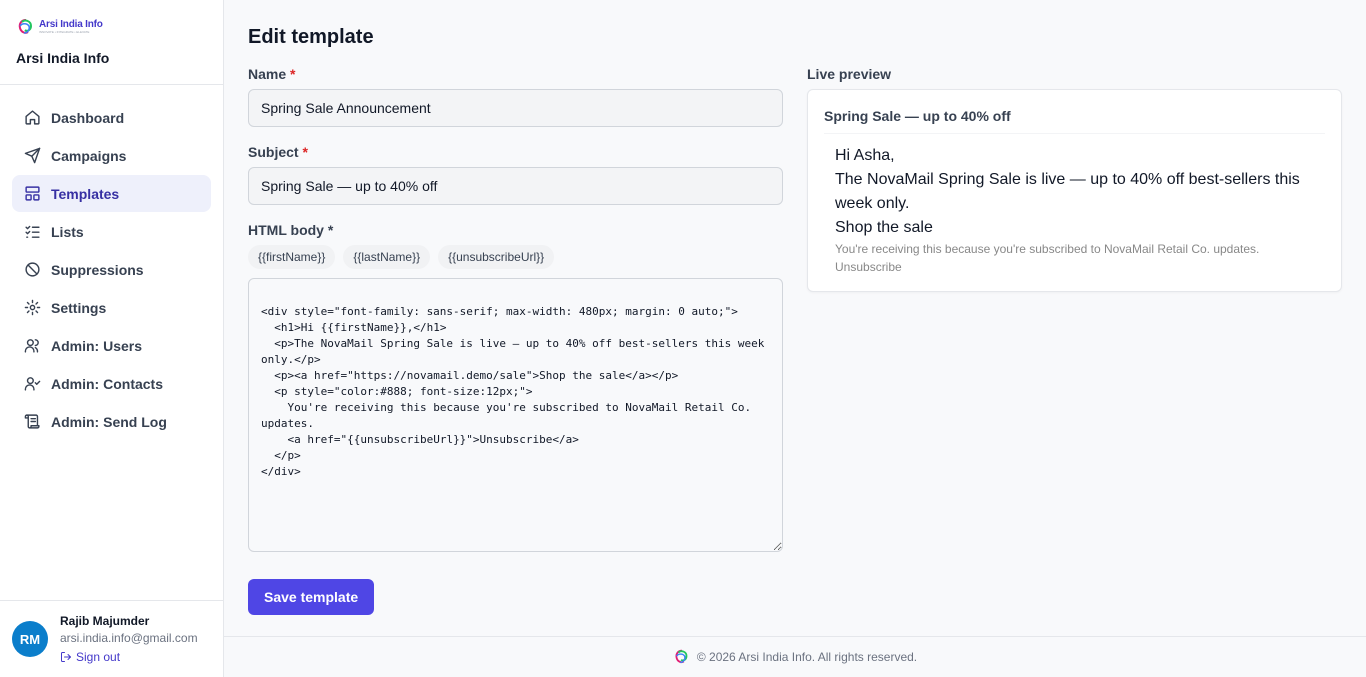 The image size is (1366, 677). I want to click on sidebar-item-admin-contacts: Admin: Contacts, so click(111, 383).